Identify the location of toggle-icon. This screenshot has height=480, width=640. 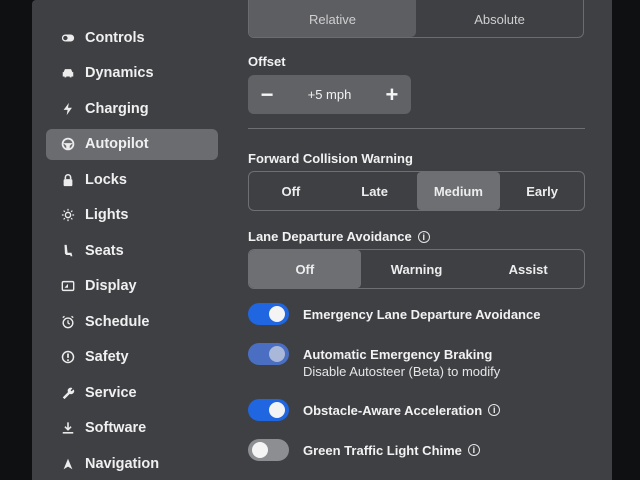
(68, 38).